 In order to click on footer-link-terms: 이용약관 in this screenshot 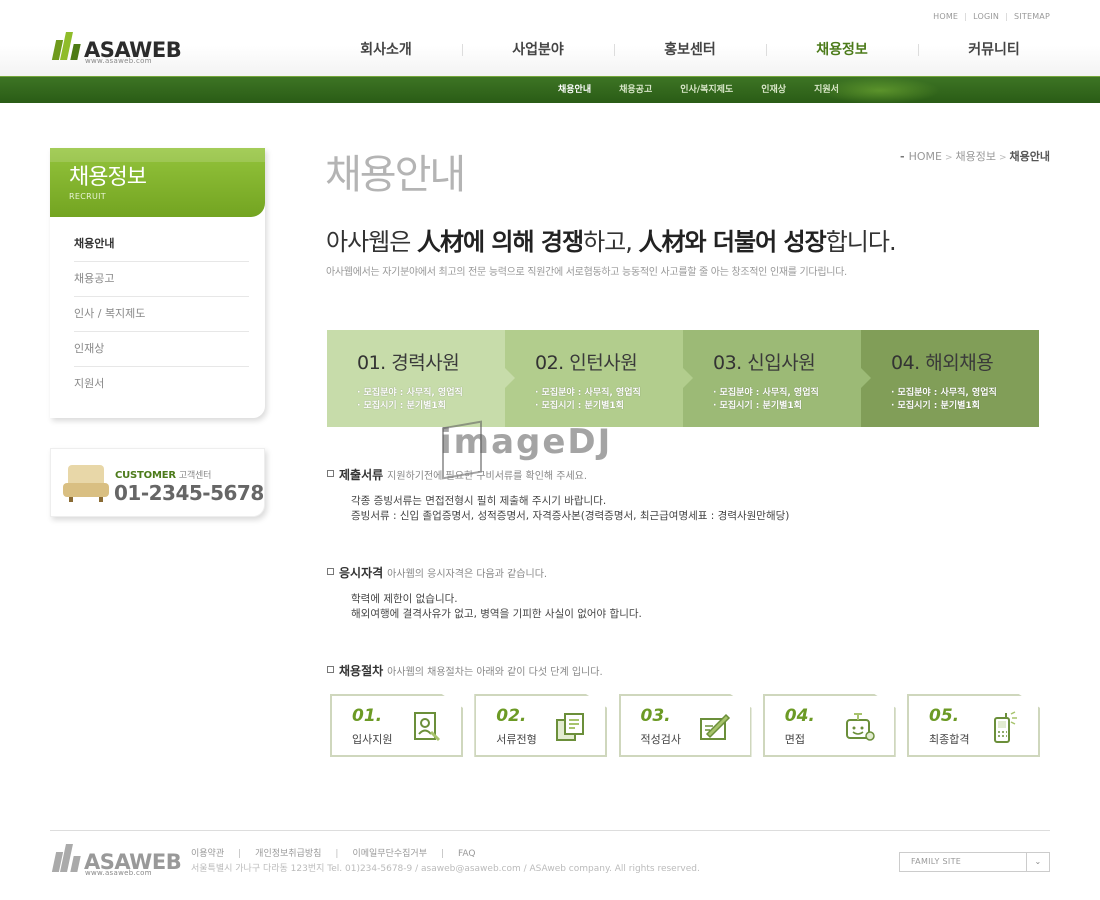, I will do `click(207, 854)`.